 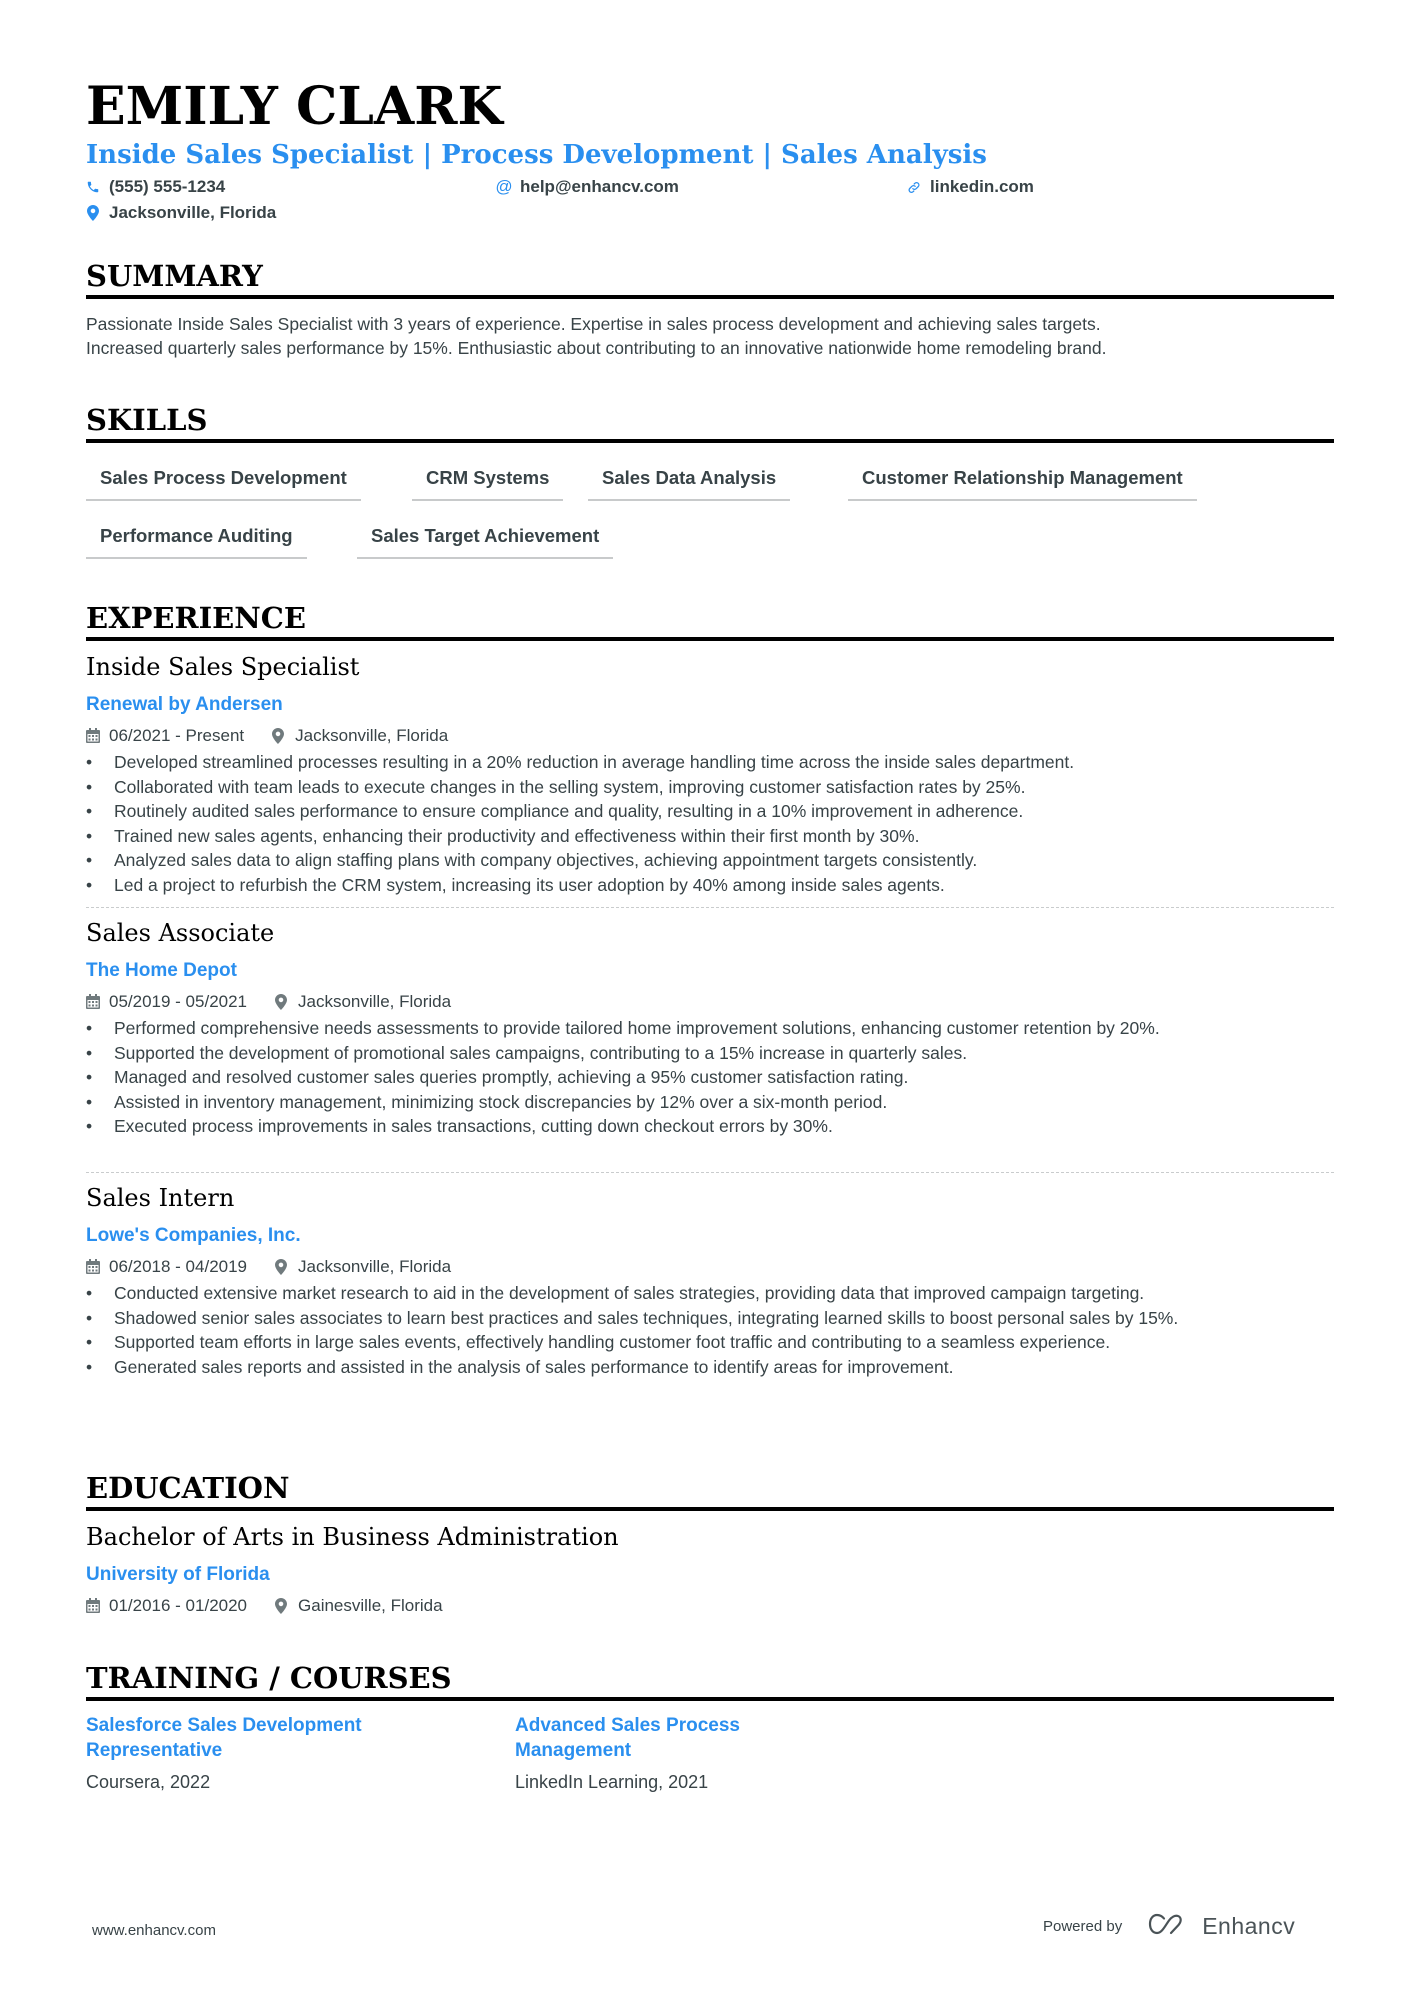 I want to click on skills-heading: SKILLS, so click(x=710, y=422).